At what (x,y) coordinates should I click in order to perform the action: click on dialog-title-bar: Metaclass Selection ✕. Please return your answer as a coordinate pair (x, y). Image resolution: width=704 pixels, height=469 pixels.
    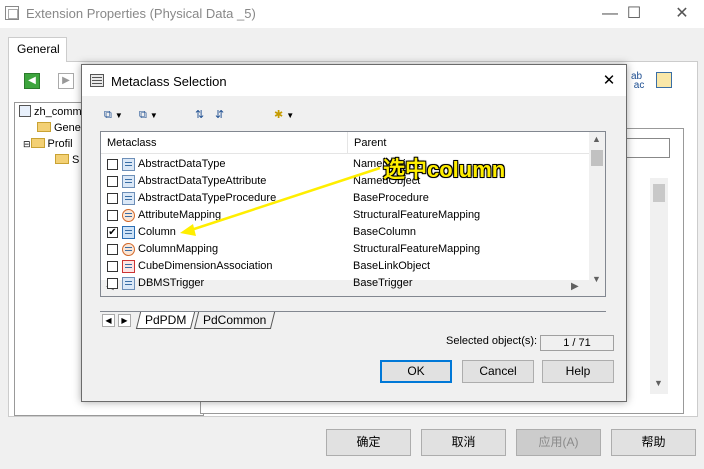
    Looking at the image, I should click on (354, 80).